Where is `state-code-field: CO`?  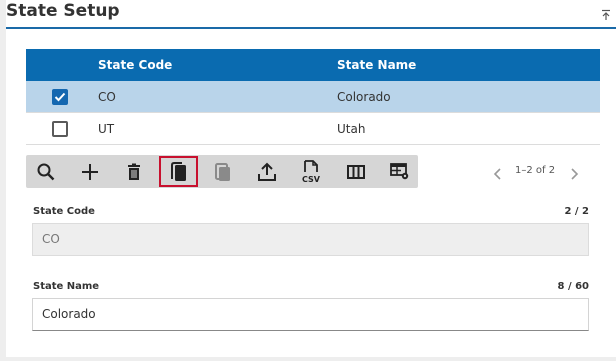
state-code-field: CO is located at coordinates (310, 239).